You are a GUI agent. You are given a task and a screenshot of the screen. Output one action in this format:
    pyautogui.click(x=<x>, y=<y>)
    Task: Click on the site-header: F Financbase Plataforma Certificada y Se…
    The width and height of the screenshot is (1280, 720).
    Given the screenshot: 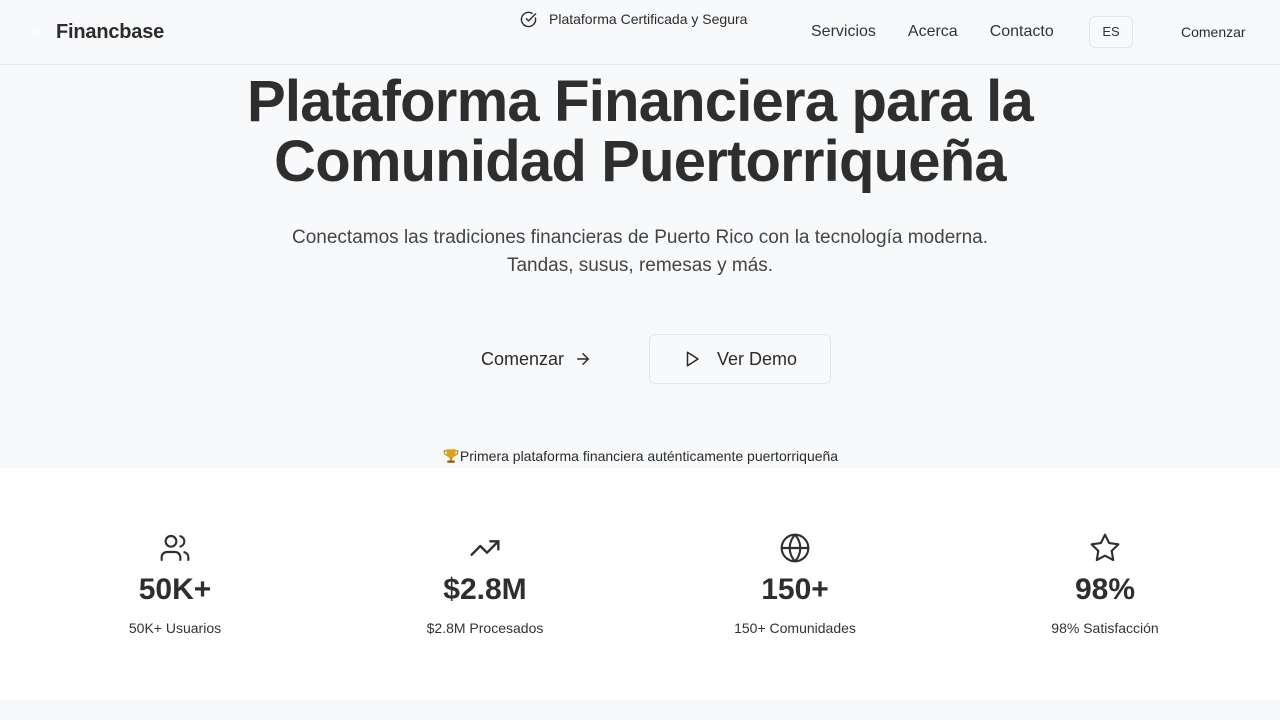 What is the action you would take?
    pyautogui.click(x=640, y=32)
    